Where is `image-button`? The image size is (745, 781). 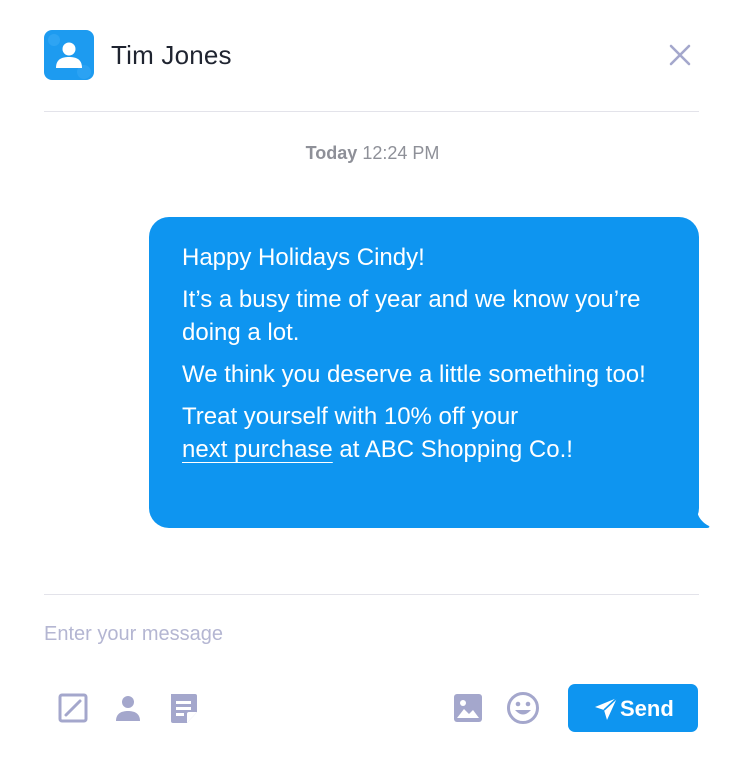 image-button is located at coordinates (468, 708).